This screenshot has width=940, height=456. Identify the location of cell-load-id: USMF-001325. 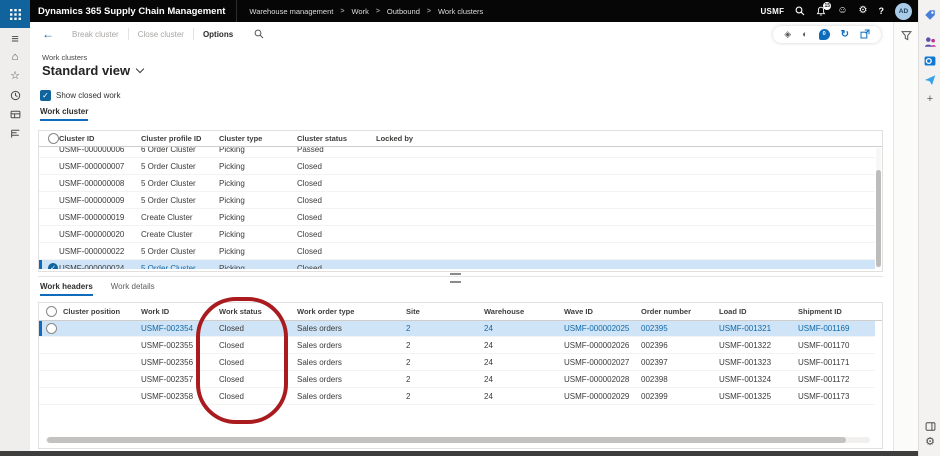
(745, 396).